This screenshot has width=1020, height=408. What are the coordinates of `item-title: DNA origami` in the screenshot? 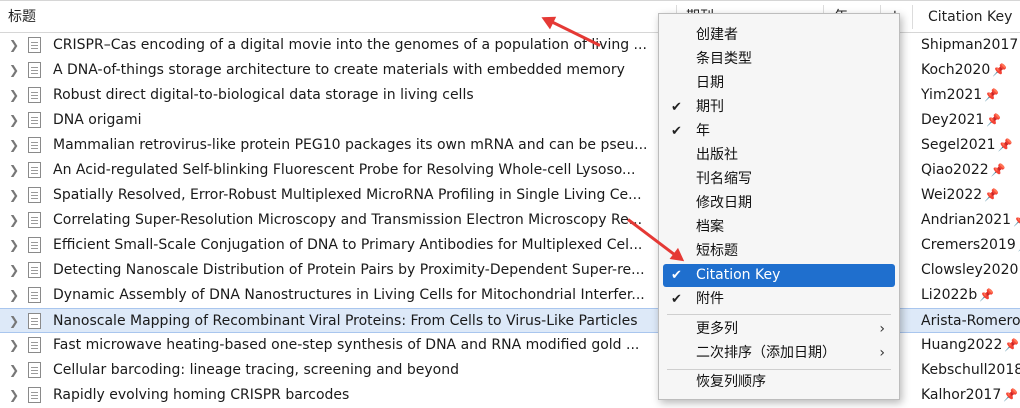 It's located at (97, 120).